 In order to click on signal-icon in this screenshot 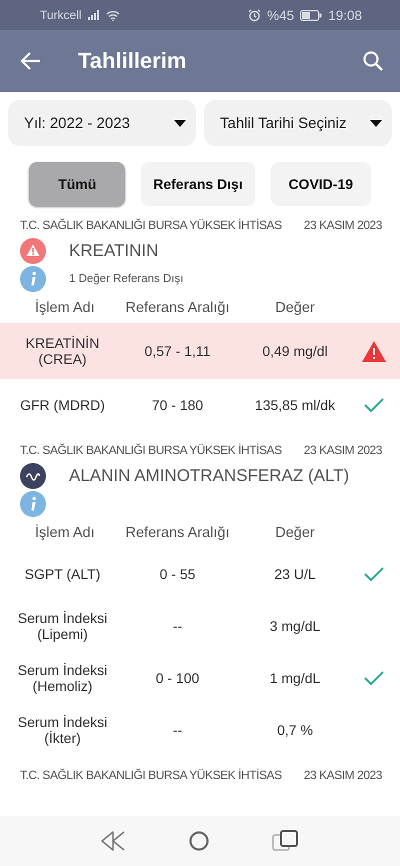, I will do `click(94, 15)`.